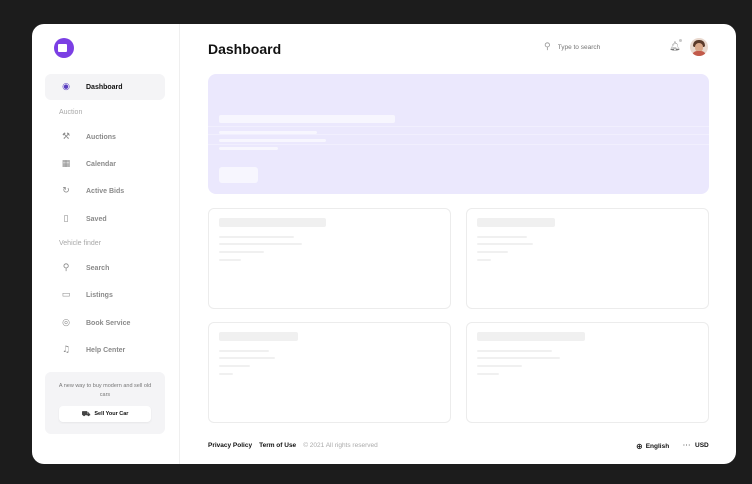  Describe the element at coordinates (108, 323) in the screenshot. I see `sidebar-item-label: Book Service` at that location.